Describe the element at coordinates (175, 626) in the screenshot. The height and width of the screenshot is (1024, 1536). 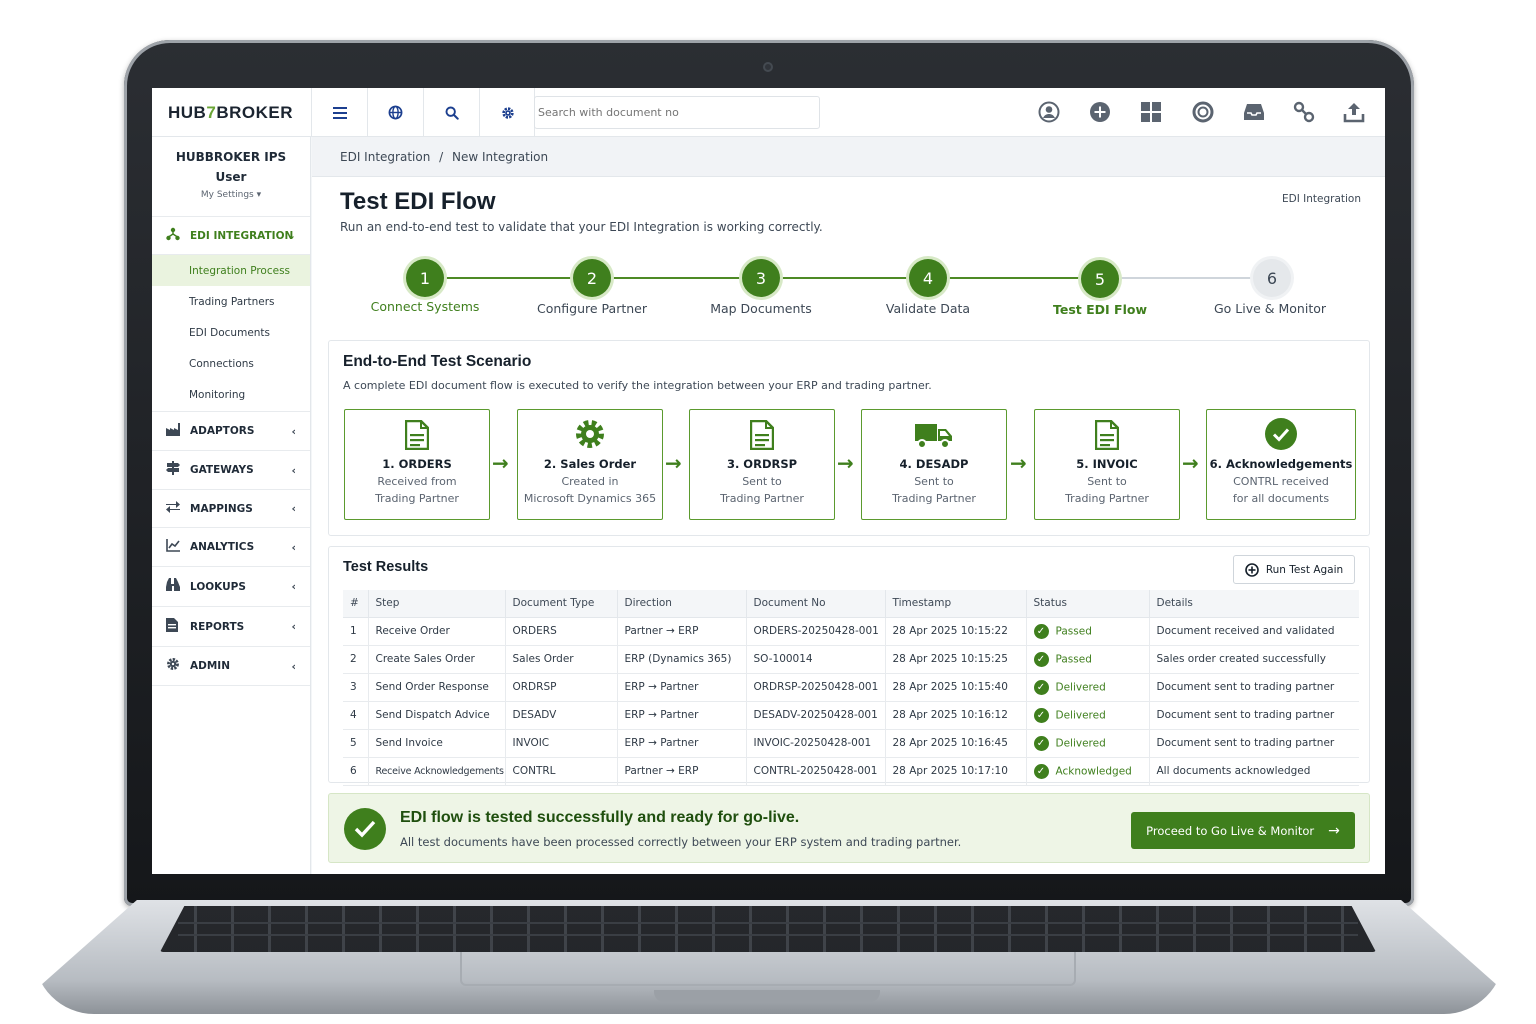
I see `report-icon` at that location.